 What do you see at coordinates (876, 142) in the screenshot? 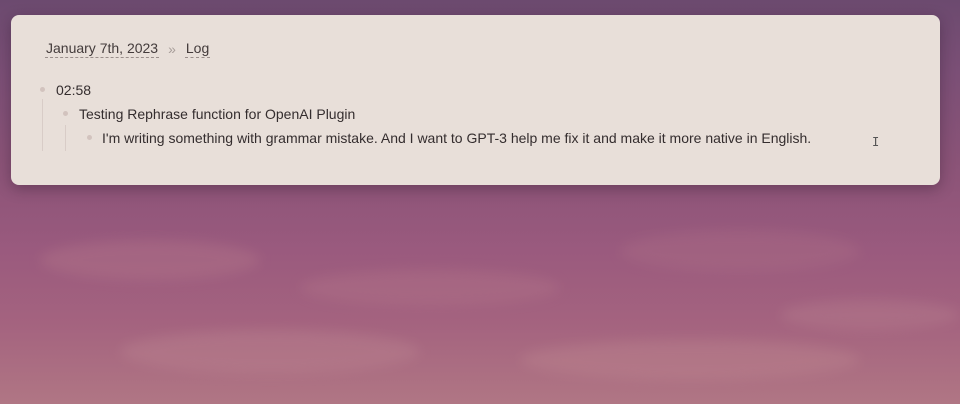
I see `text-cursor-icon: I` at bounding box center [876, 142].